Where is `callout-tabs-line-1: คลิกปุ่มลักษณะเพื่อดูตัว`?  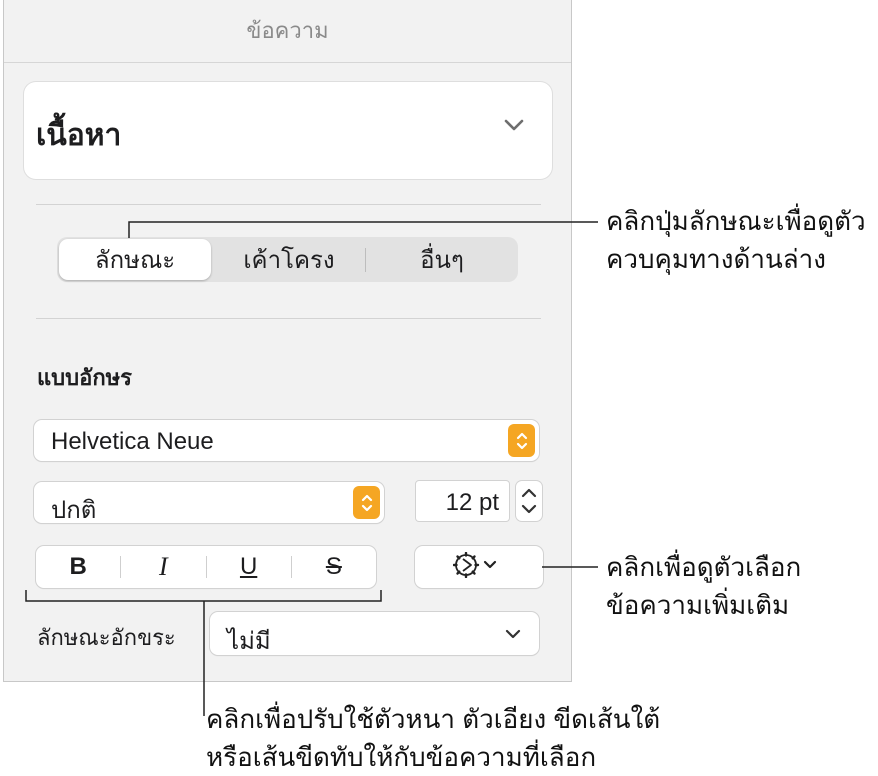 callout-tabs-line-1: คลิกปุ่มลักษณะเพื่อดูตัว is located at coordinates (736, 221).